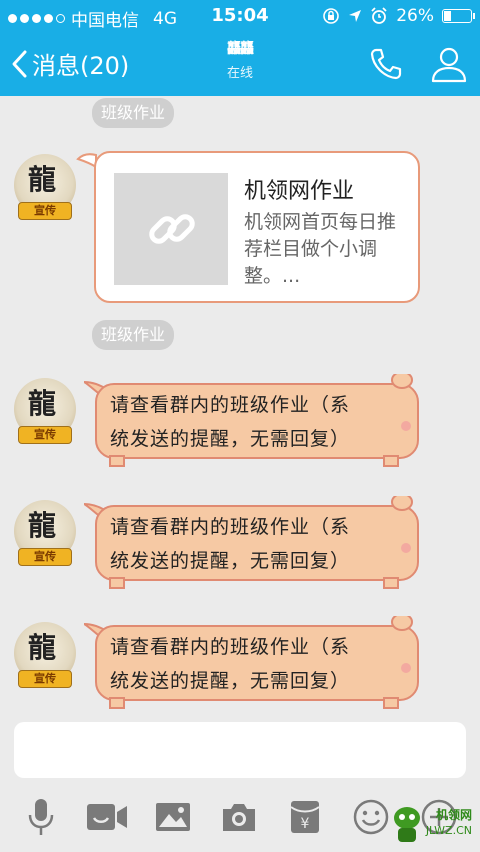 The image size is (480, 852). I want to click on top-bar: 中国电信 4G 15:04 26% 消息(20) 龘龘 在线, so click(240, 48).